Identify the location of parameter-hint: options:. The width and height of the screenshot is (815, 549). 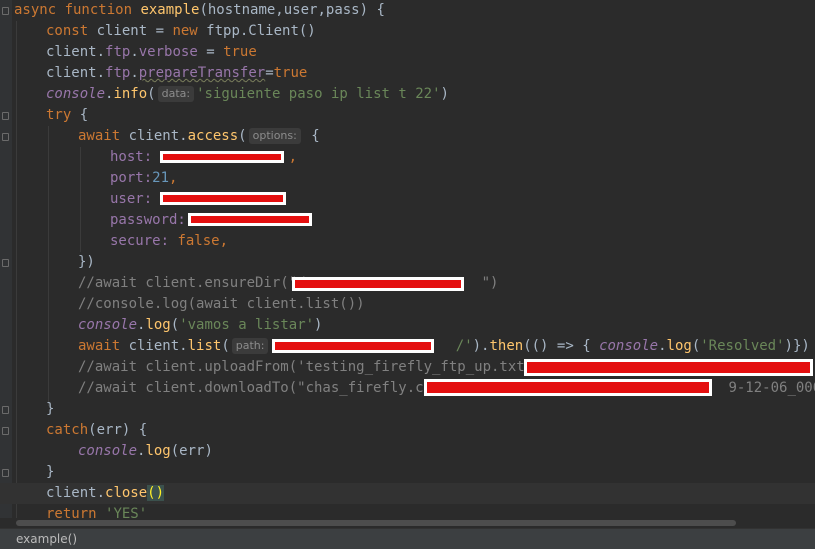
(274, 136).